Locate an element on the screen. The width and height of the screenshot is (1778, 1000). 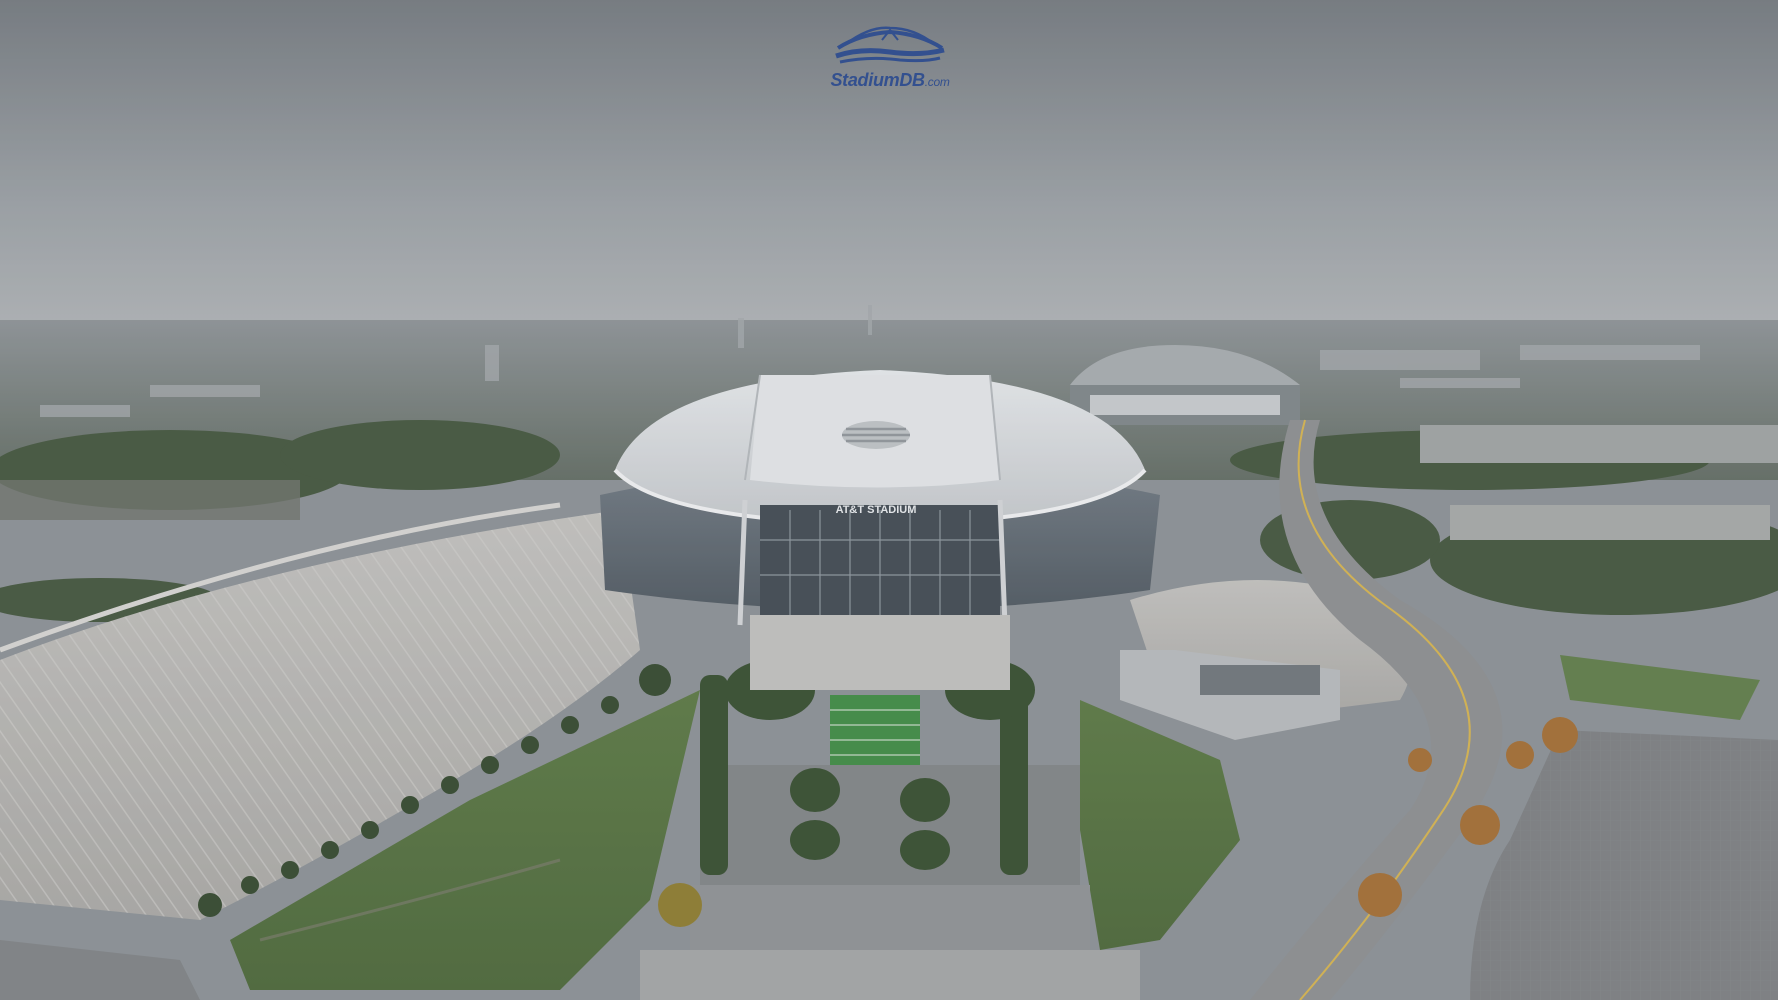
stadiumdb-watermark: StadiumDB.com is located at coordinates (890, 62).